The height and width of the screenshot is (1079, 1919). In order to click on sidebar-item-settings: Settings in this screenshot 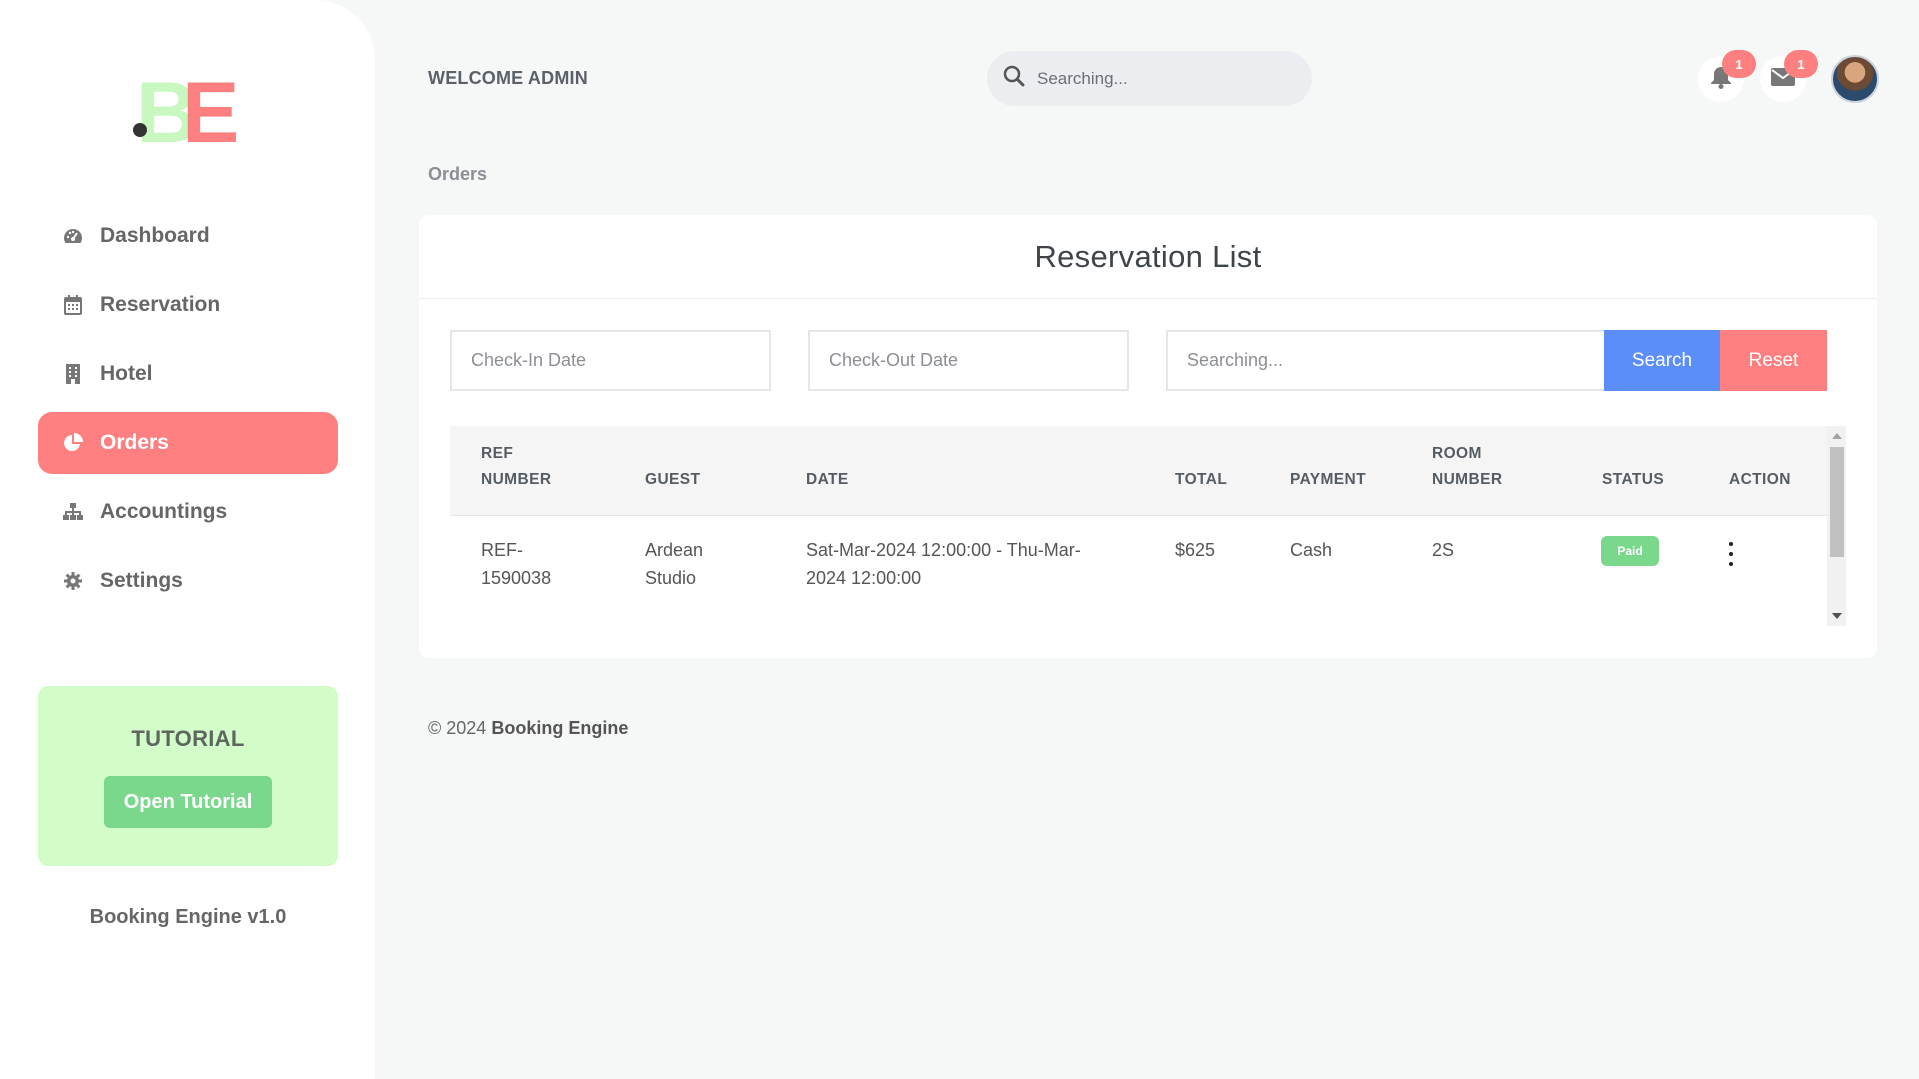, I will do `click(188, 581)`.